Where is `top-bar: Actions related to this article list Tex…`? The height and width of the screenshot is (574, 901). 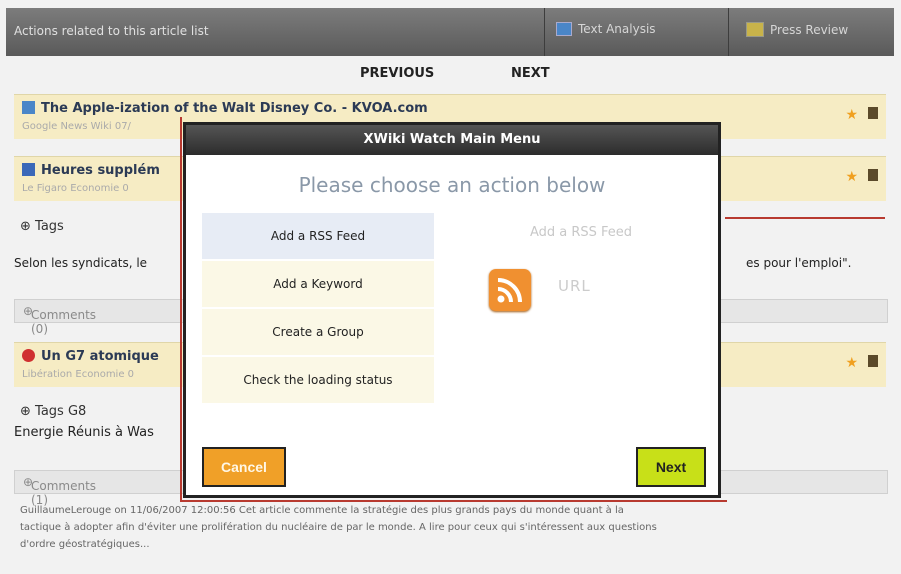 top-bar: Actions related to this article list Tex… is located at coordinates (450, 32).